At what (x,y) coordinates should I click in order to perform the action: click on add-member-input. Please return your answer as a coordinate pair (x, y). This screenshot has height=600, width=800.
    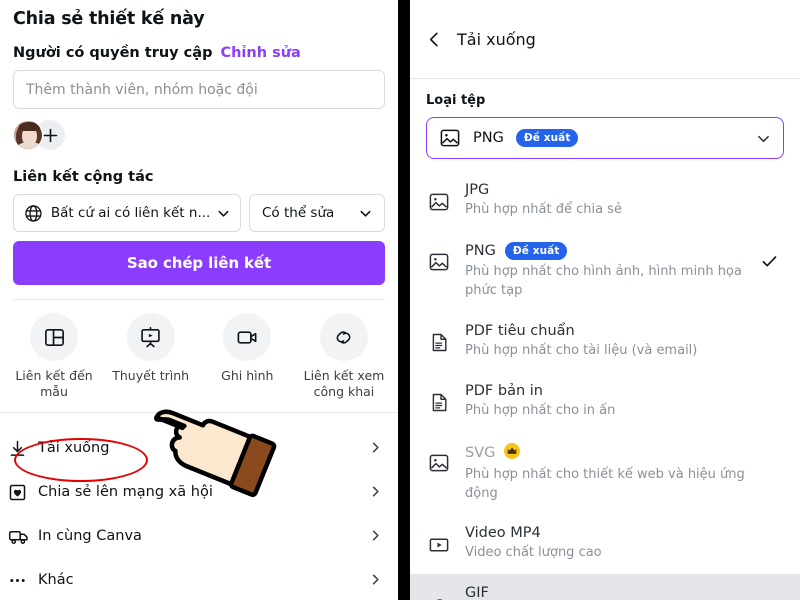
    Looking at the image, I should click on (199, 89).